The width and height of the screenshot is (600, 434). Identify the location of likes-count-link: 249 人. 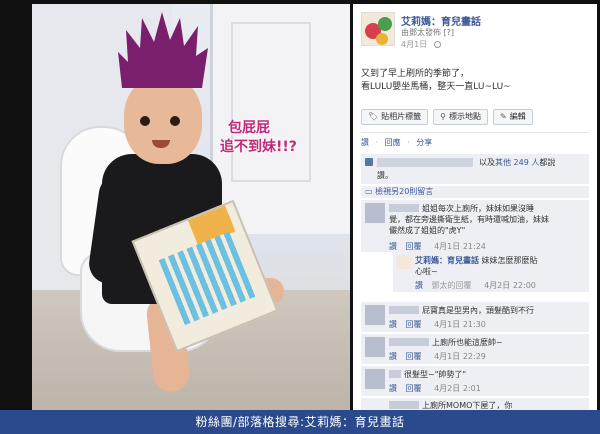
(527, 162).